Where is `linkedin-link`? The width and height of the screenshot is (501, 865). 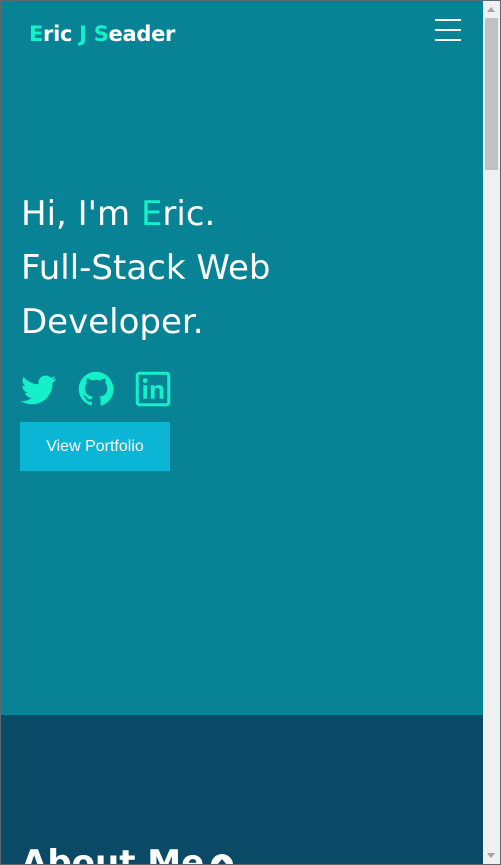 linkedin-link is located at coordinates (153, 389).